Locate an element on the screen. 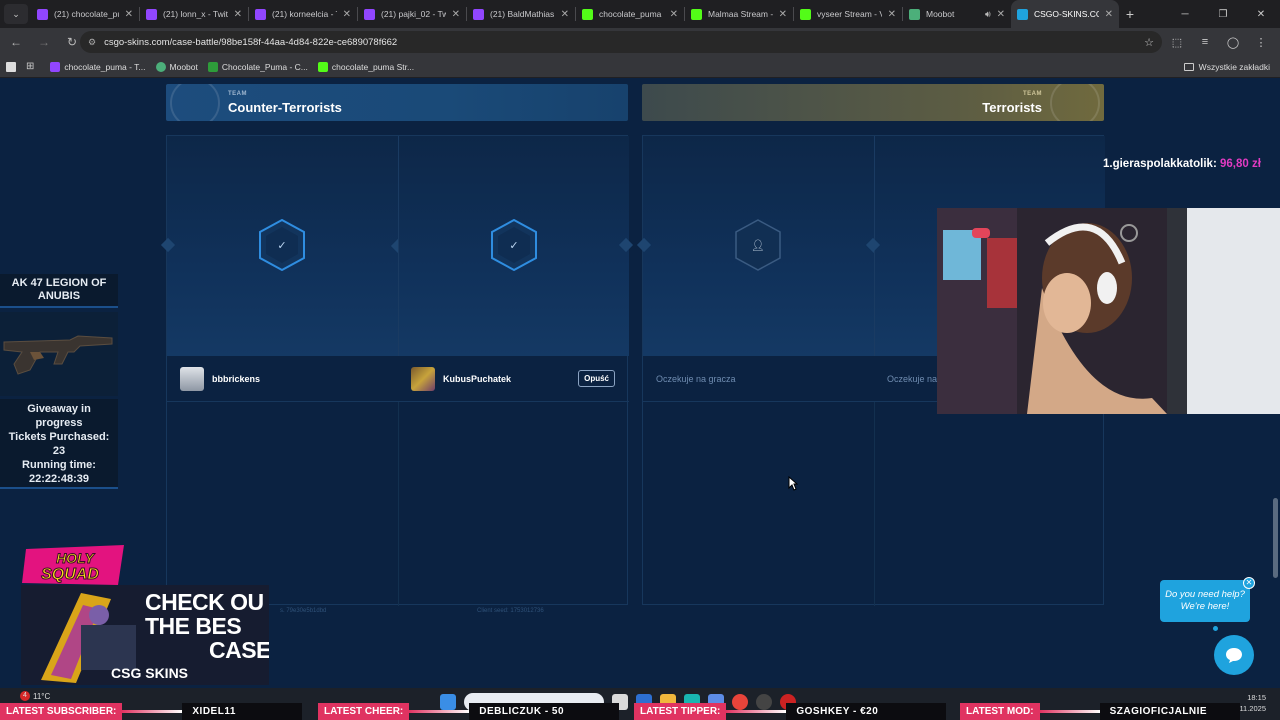 Image resolution: width=1280 pixels, height=720 pixels. moobot-icon is located at coordinates (160, 66).